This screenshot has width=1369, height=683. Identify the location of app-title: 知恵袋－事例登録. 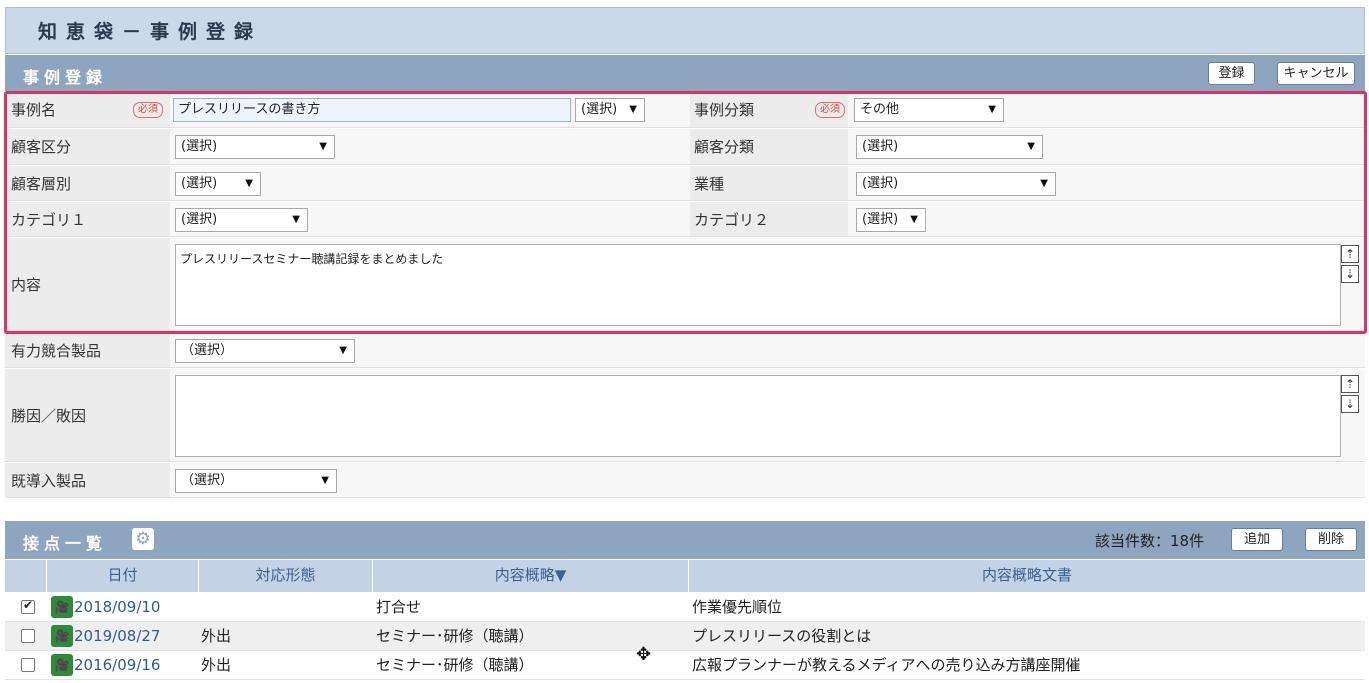
(685, 30).